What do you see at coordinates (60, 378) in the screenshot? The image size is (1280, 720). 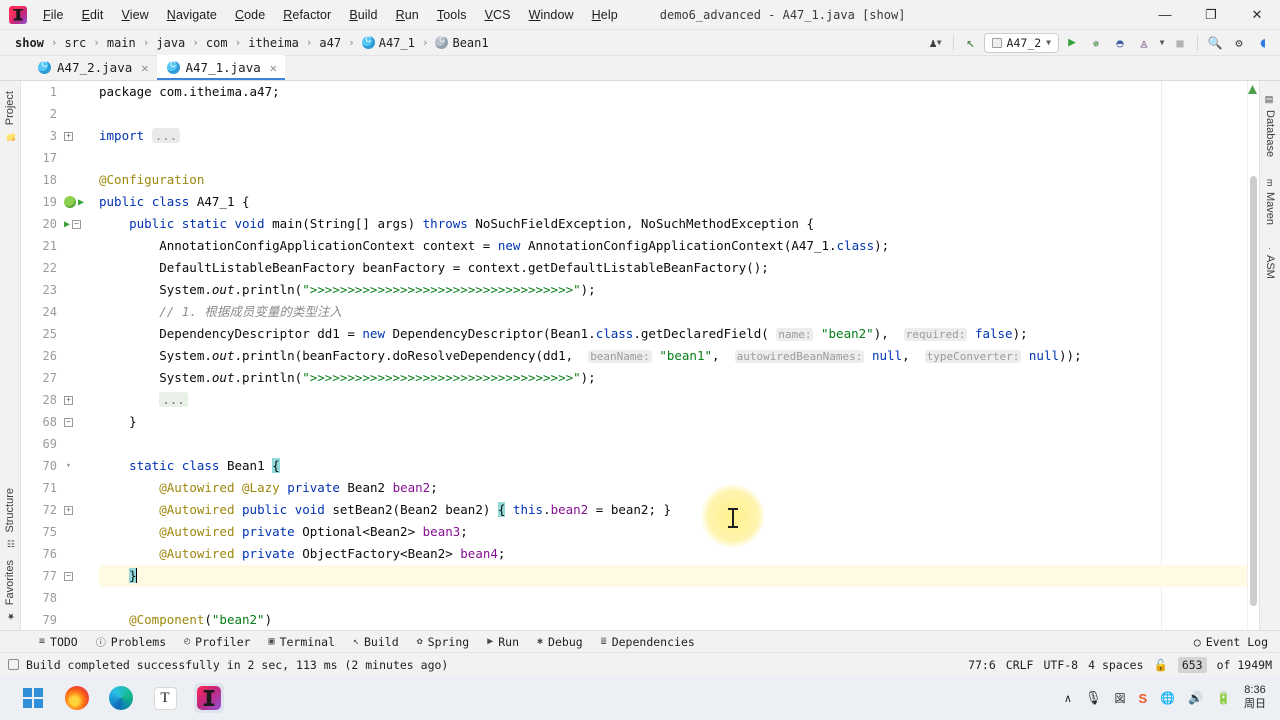 I see `gutter-line: 27` at bounding box center [60, 378].